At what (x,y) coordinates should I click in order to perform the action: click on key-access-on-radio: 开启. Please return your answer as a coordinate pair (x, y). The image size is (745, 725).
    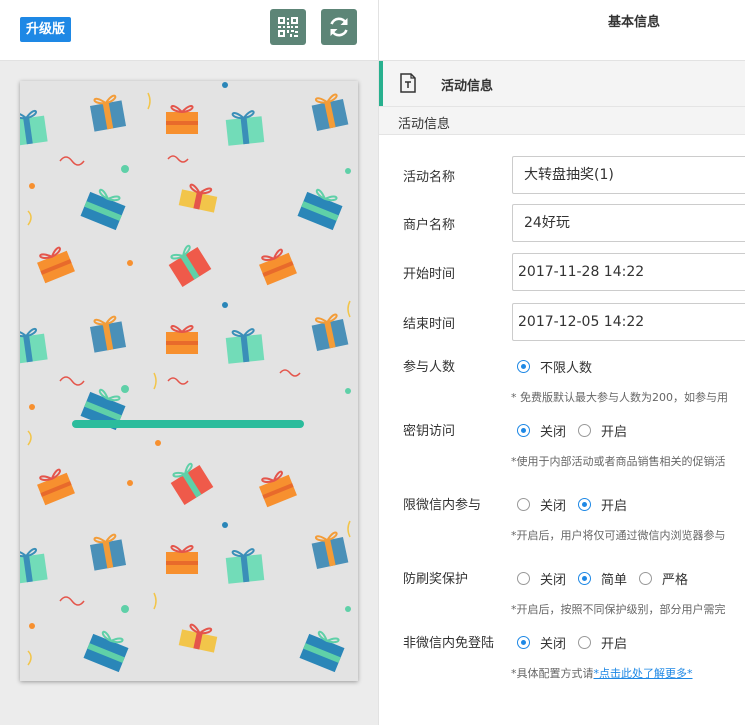
    Looking at the image, I should click on (602, 430).